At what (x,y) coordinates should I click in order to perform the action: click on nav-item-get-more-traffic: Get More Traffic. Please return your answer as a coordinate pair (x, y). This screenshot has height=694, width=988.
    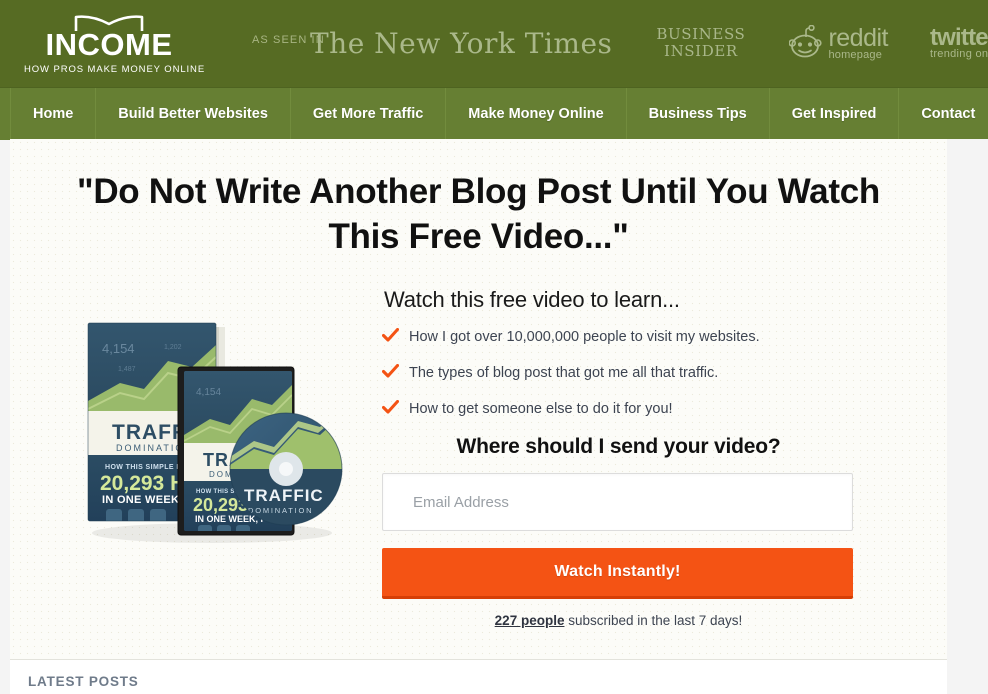
    Looking at the image, I should click on (369, 114).